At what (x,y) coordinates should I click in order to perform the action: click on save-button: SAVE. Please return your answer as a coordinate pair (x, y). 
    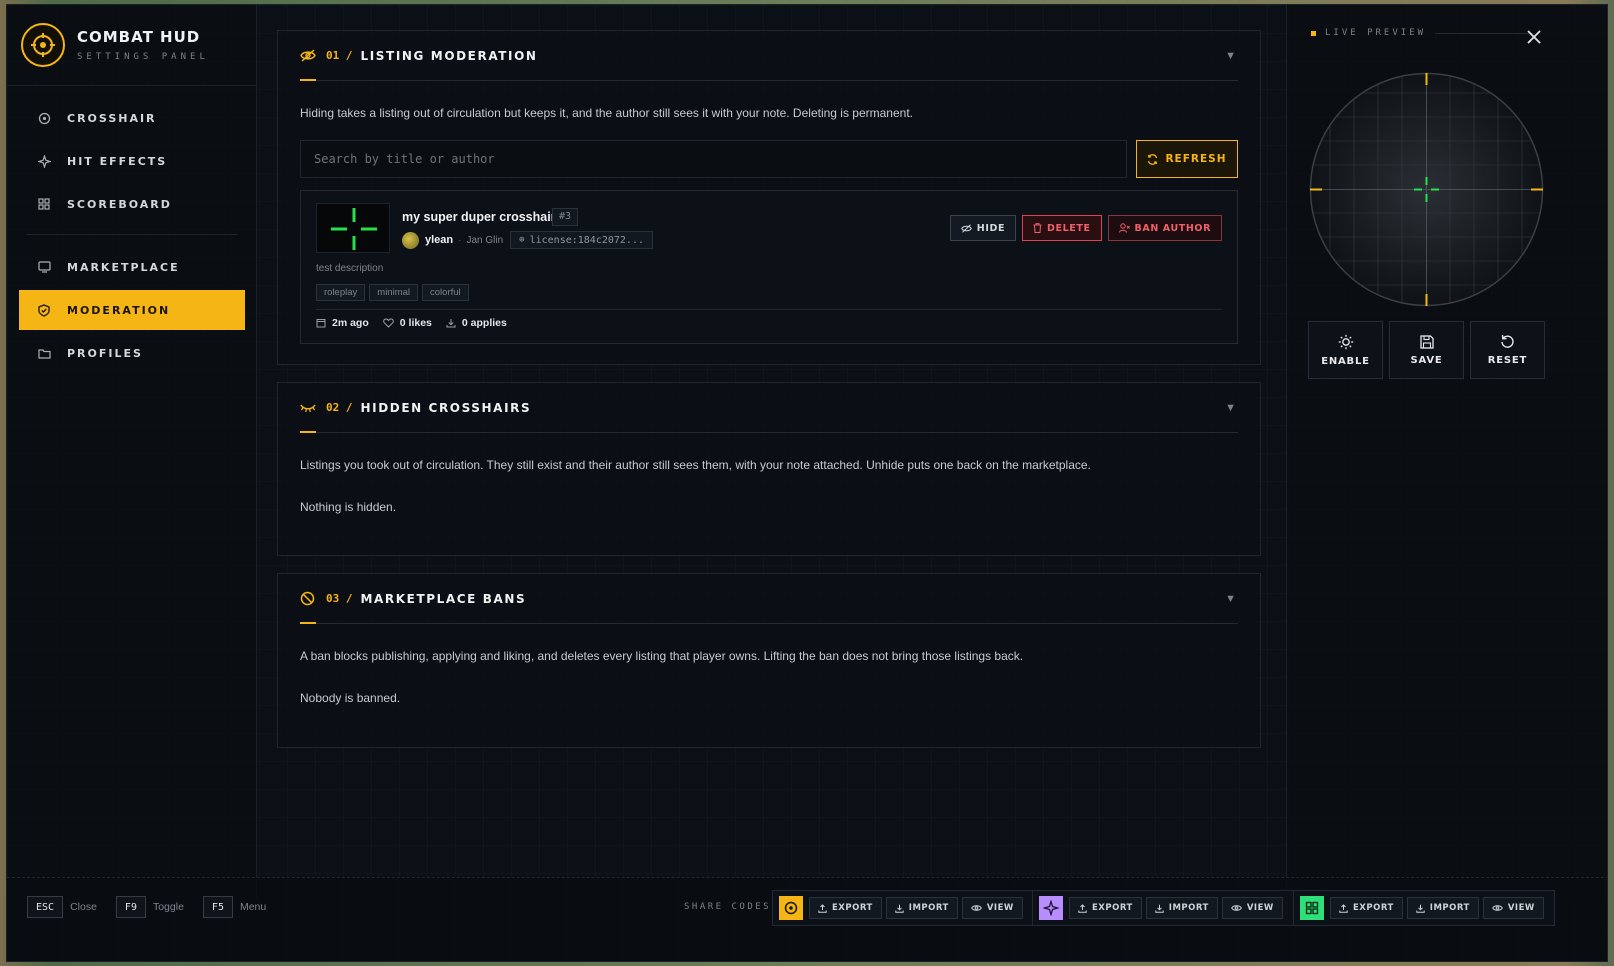
    Looking at the image, I should click on (1426, 350).